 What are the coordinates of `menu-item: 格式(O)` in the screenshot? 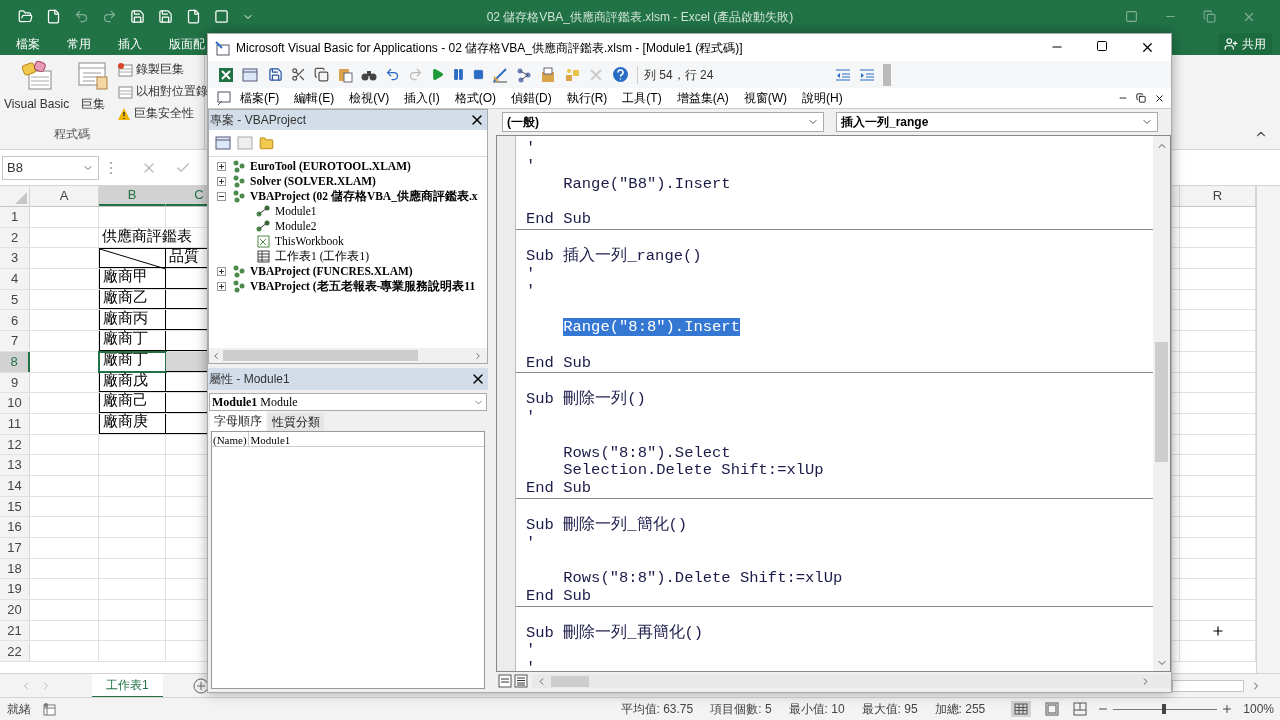 It's located at (475, 98).